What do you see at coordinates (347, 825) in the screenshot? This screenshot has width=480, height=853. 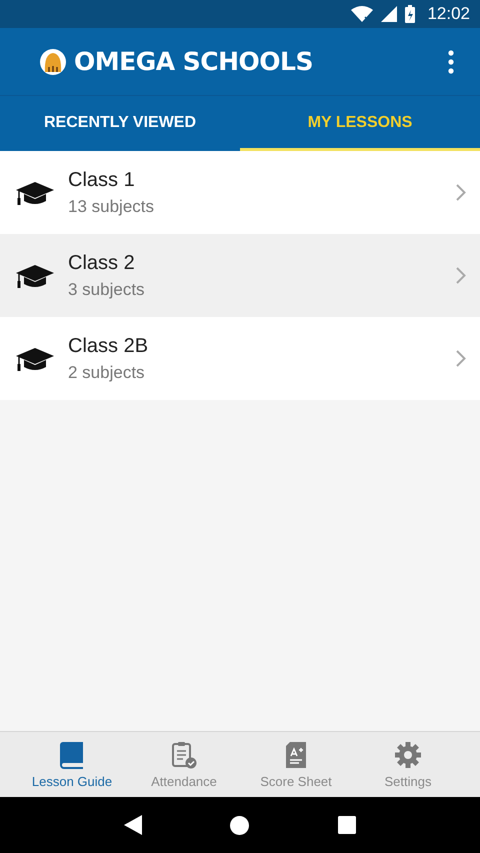 I see `recents-icon` at bounding box center [347, 825].